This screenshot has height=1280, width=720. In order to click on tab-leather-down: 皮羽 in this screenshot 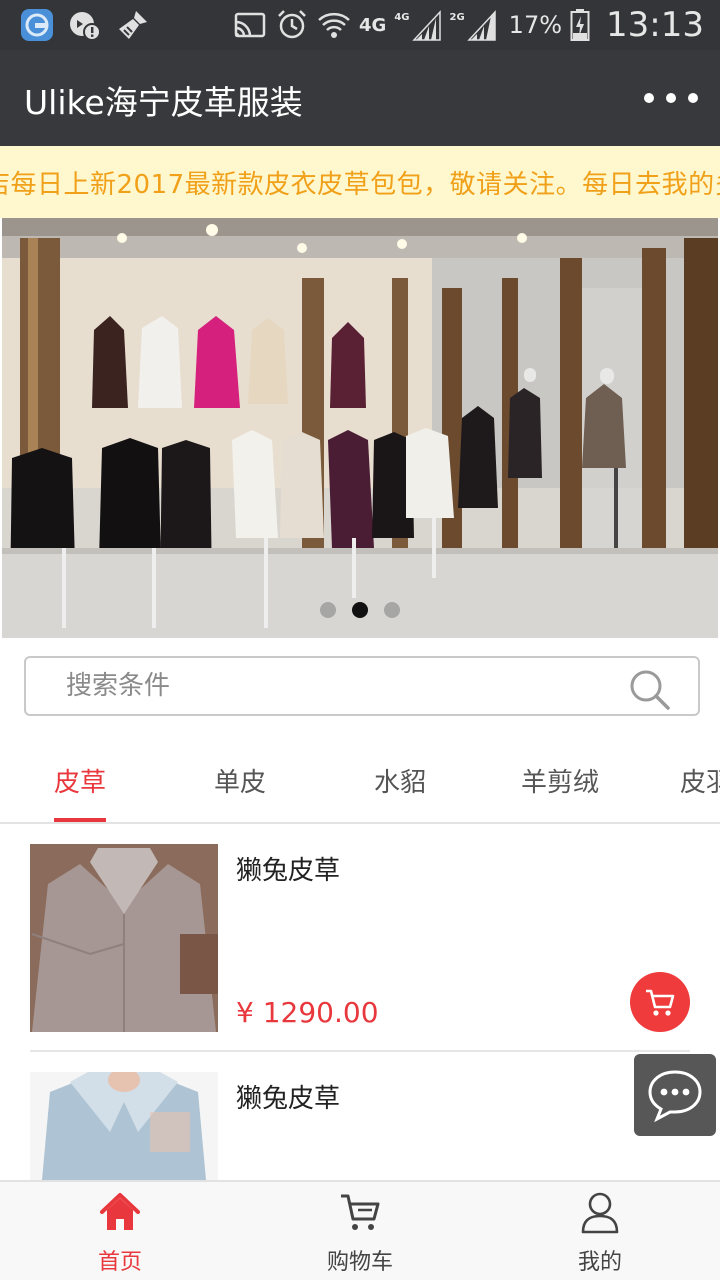, I will do `click(700, 780)`.